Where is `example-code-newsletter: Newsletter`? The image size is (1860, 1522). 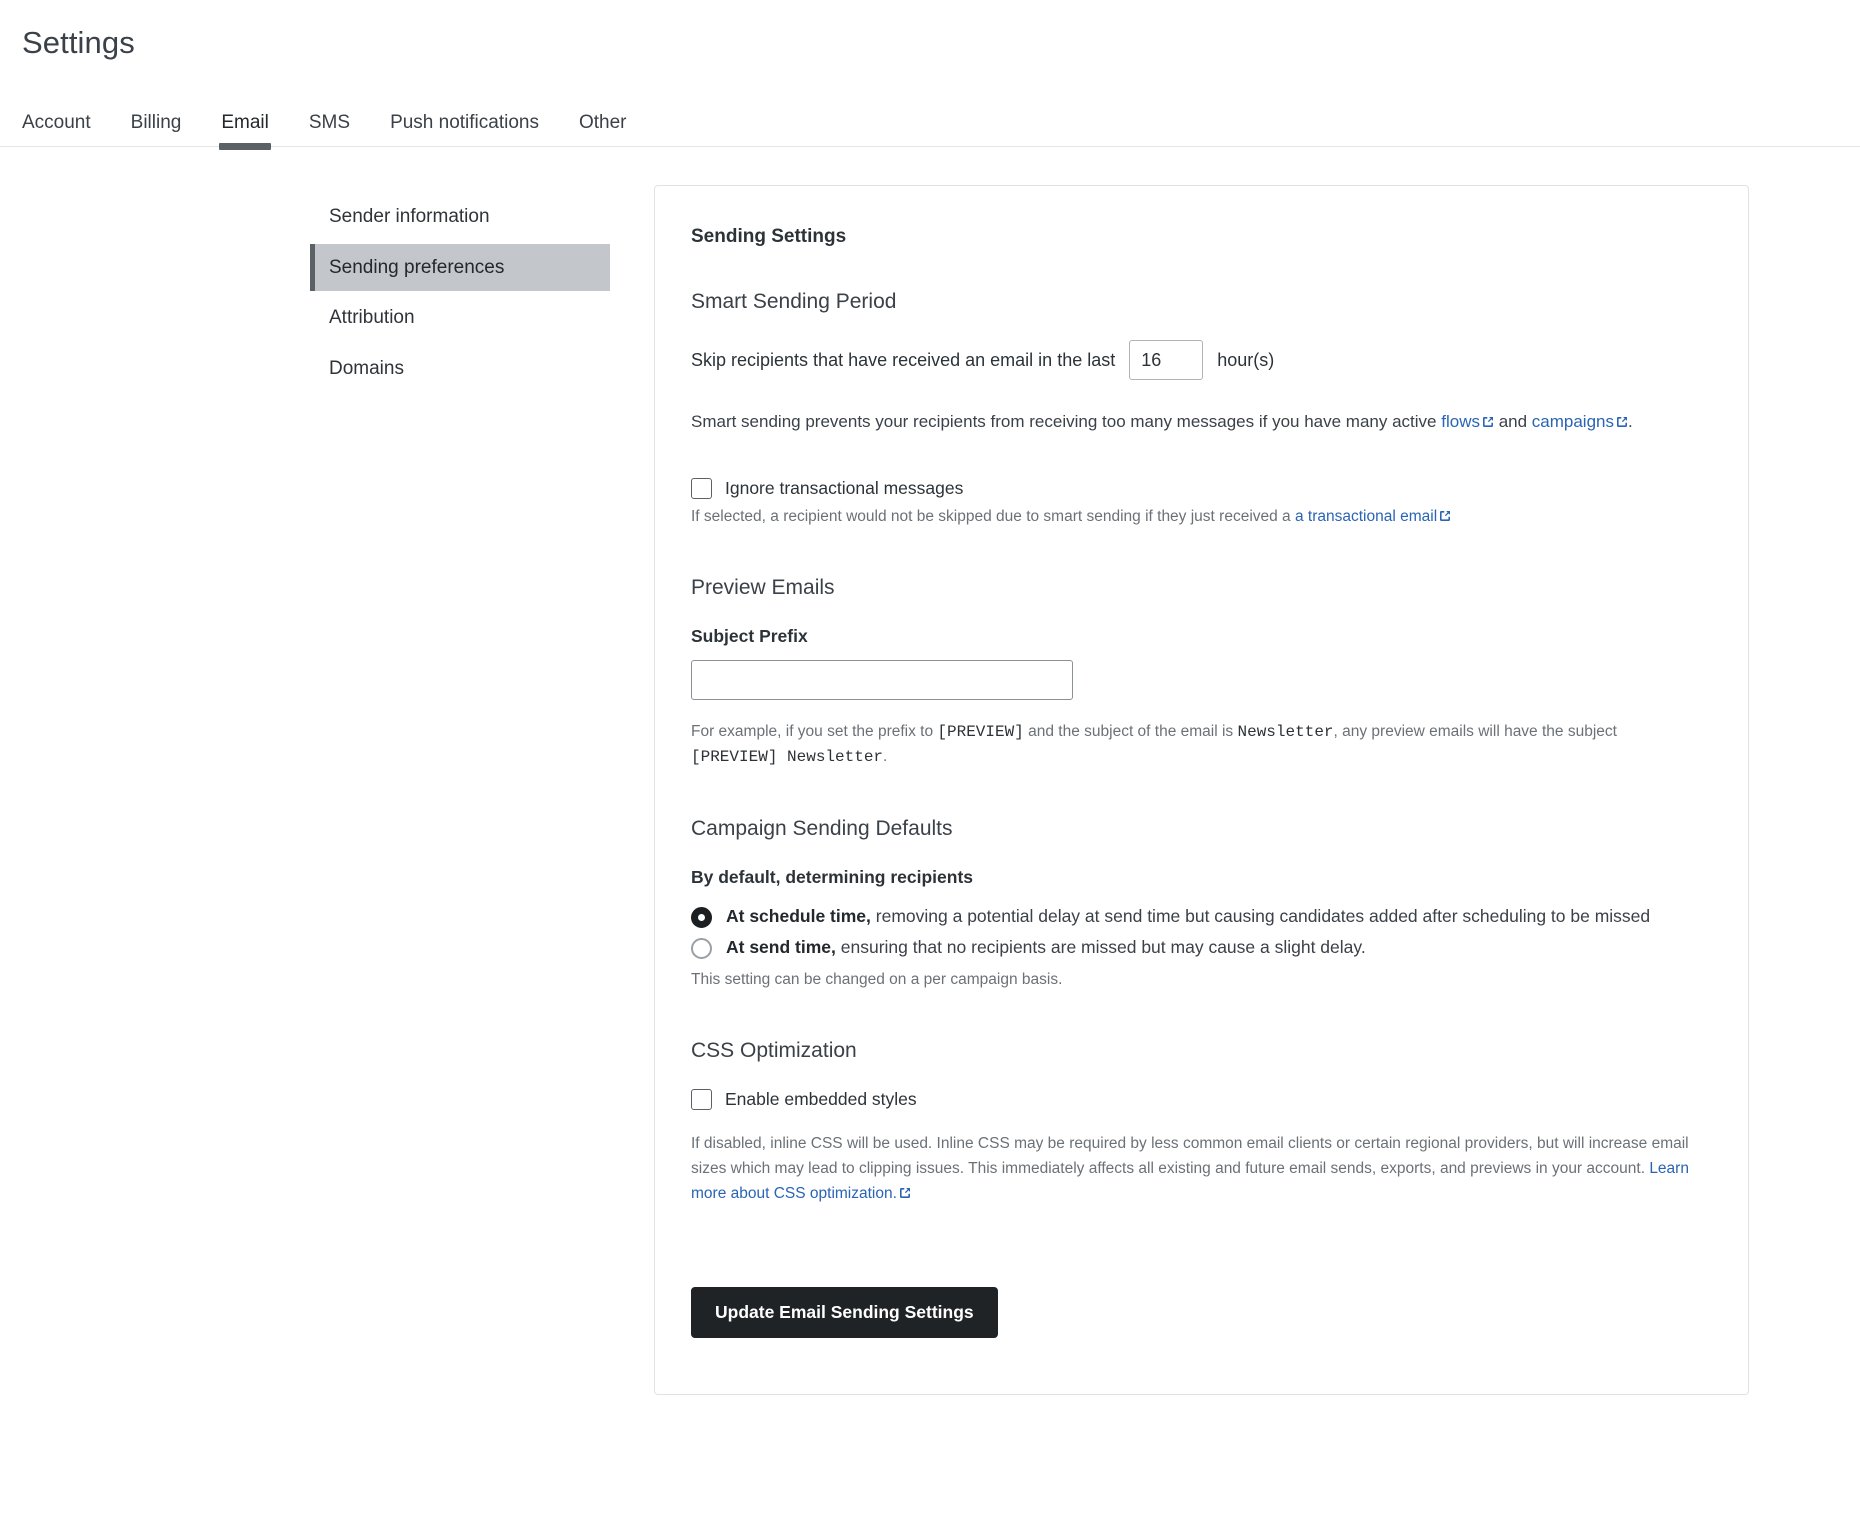 example-code-newsletter: Newsletter is located at coordinates (1285, 731).